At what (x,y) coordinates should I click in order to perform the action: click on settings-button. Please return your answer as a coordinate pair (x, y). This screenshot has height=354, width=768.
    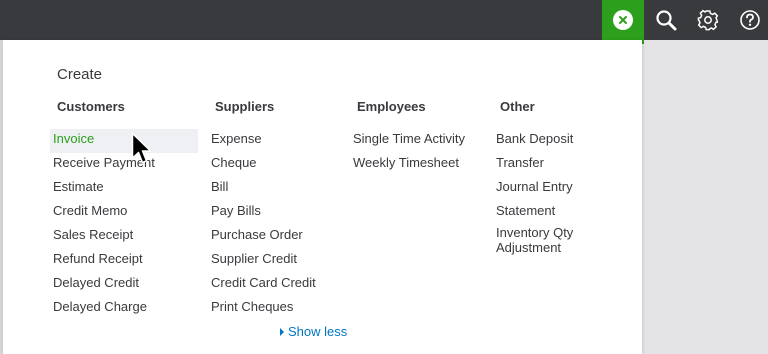
    Looking at the image, I should click on (708, 20).